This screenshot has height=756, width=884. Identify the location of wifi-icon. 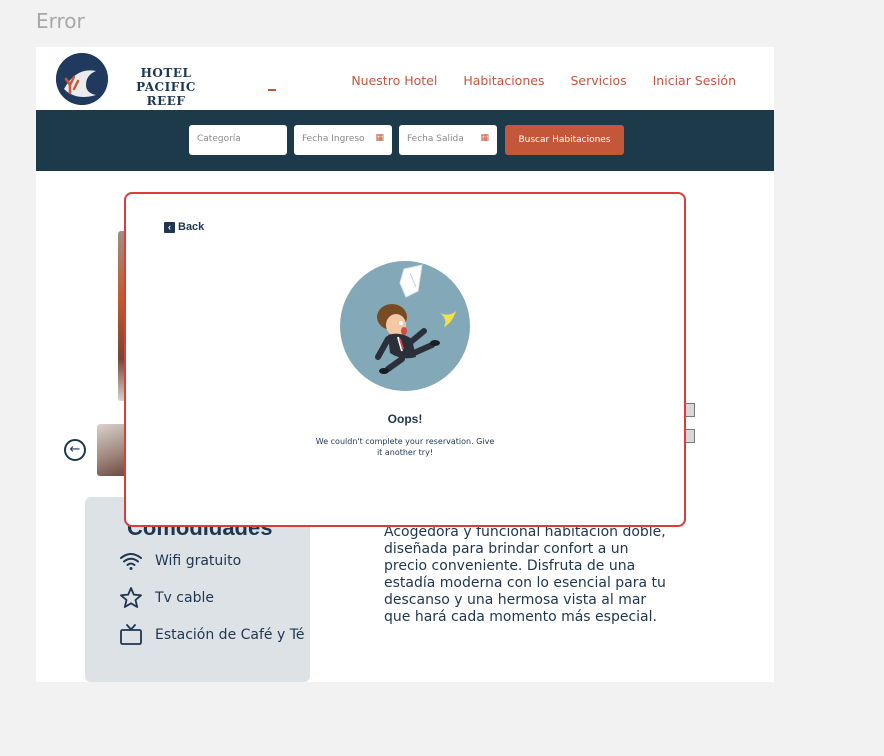
(131, 561).